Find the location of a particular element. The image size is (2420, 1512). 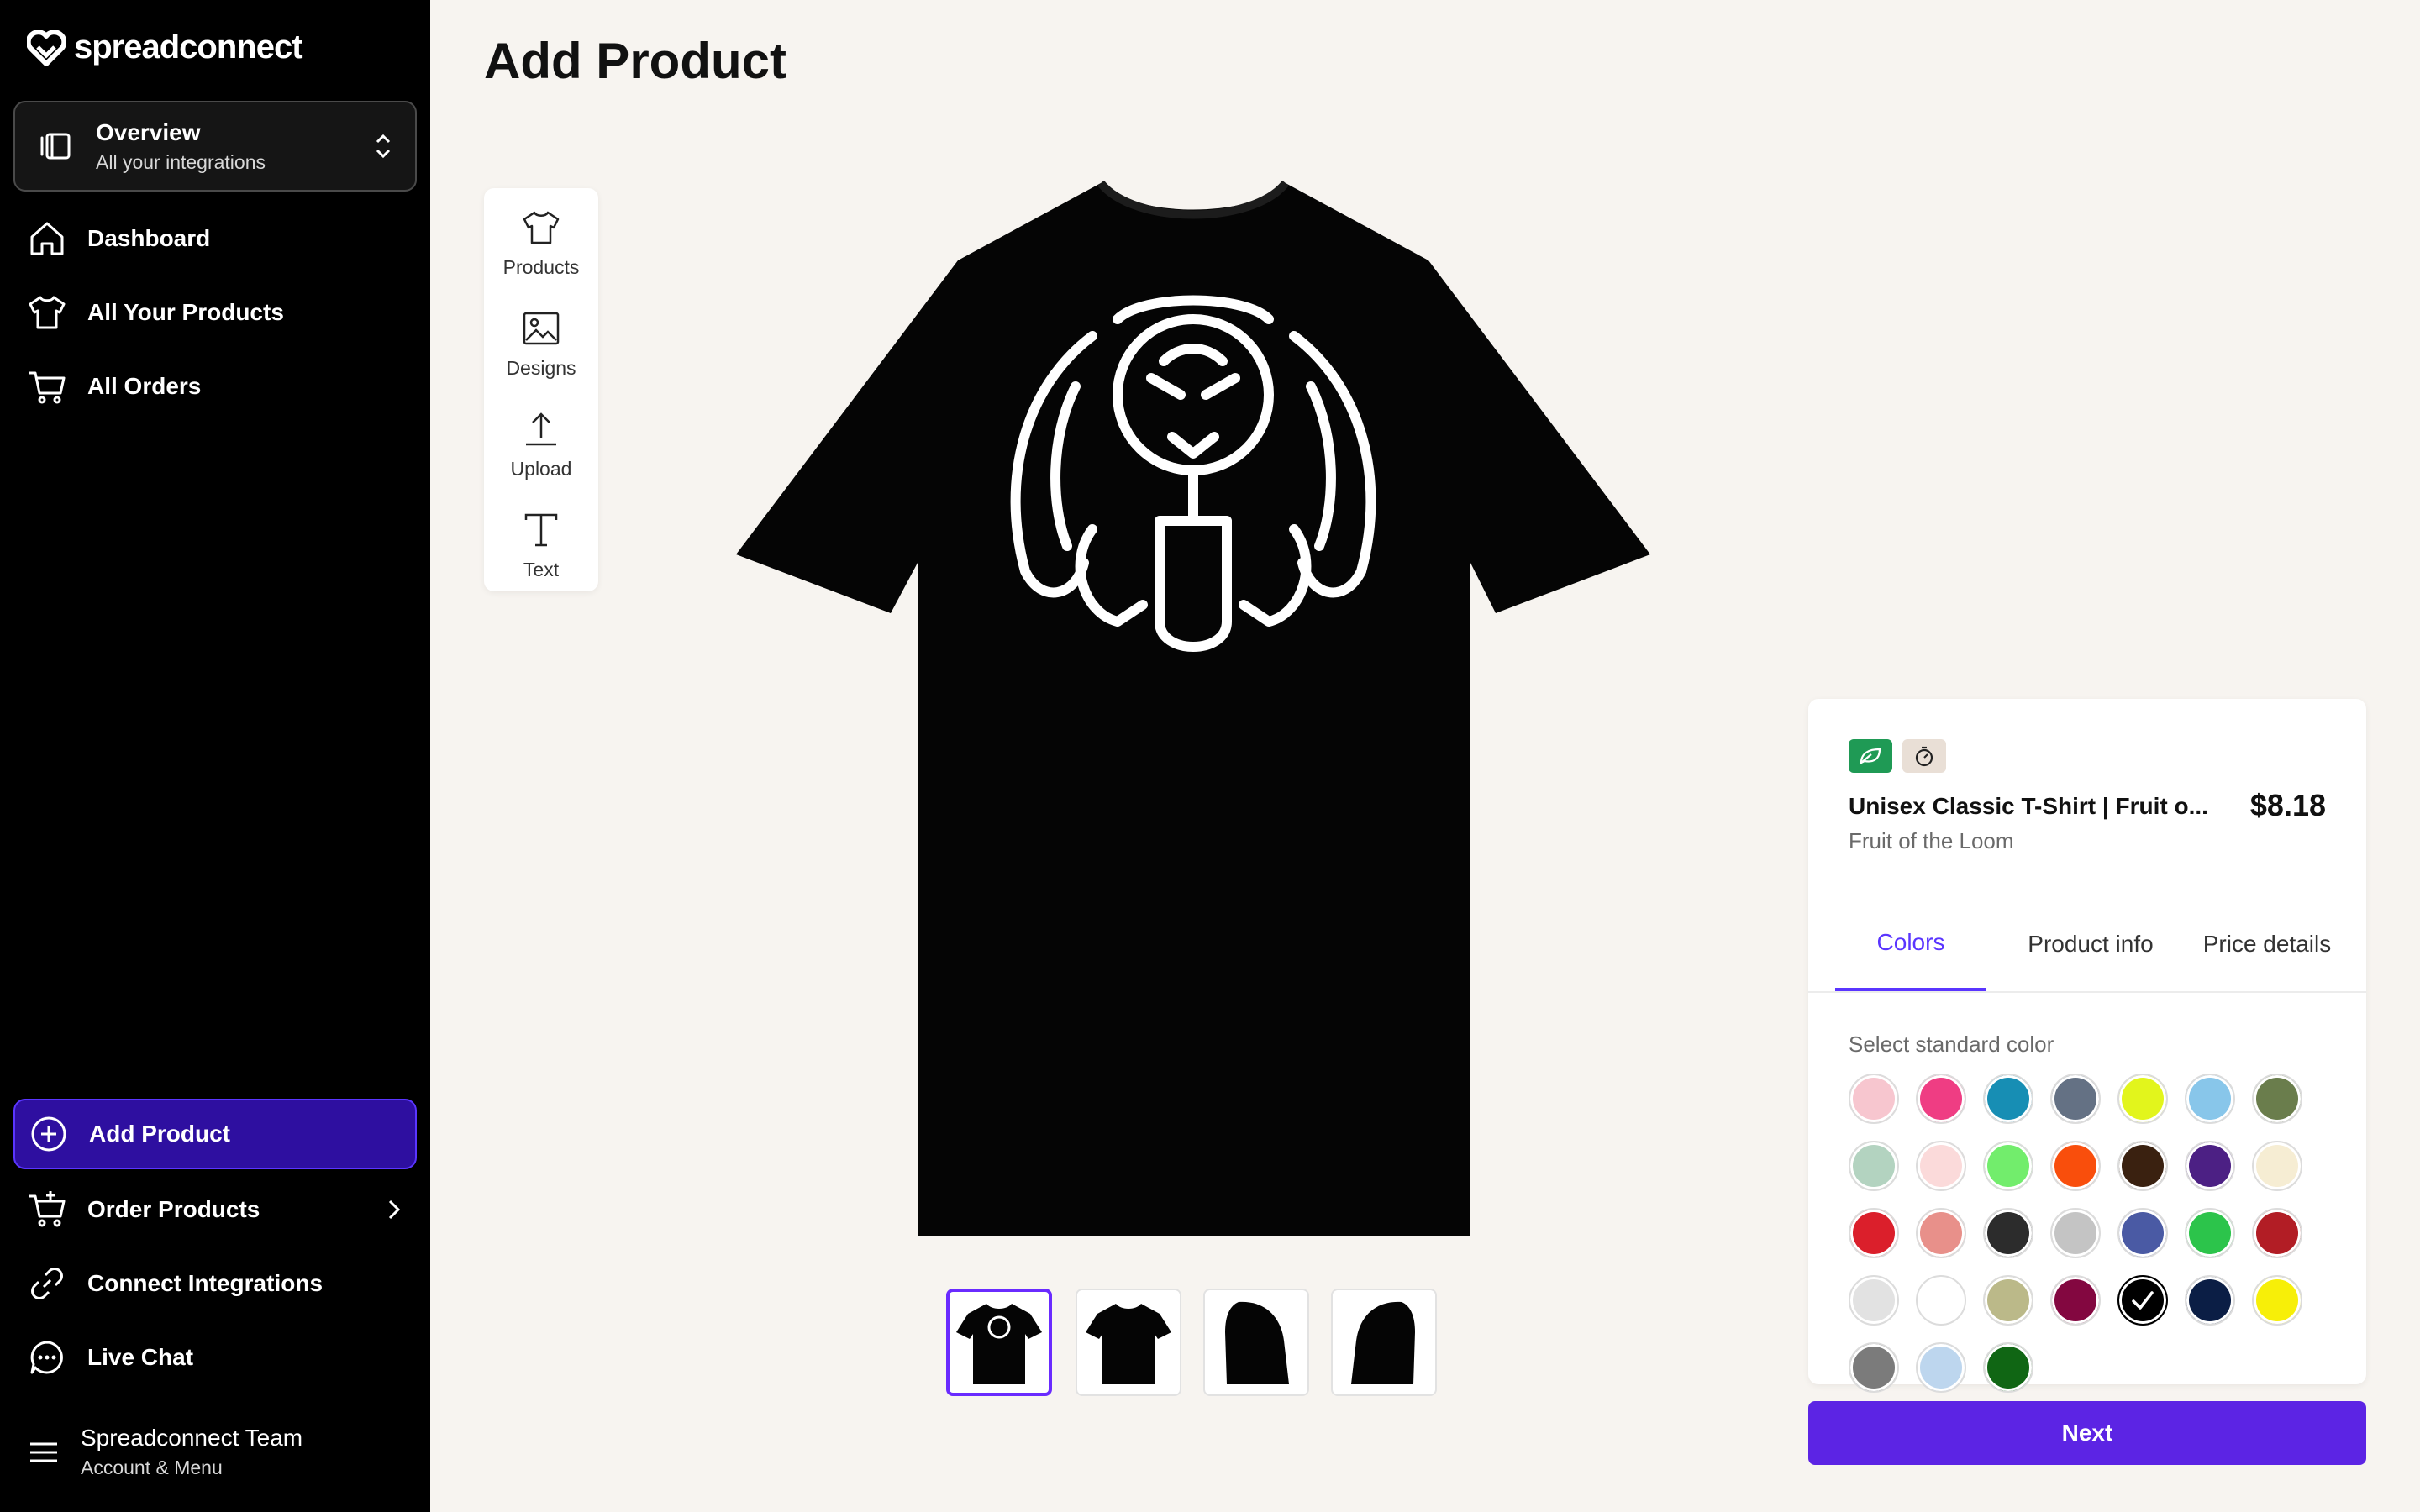

sidebar-item-all-orders: All Orders is located at coordinates (215, 386).